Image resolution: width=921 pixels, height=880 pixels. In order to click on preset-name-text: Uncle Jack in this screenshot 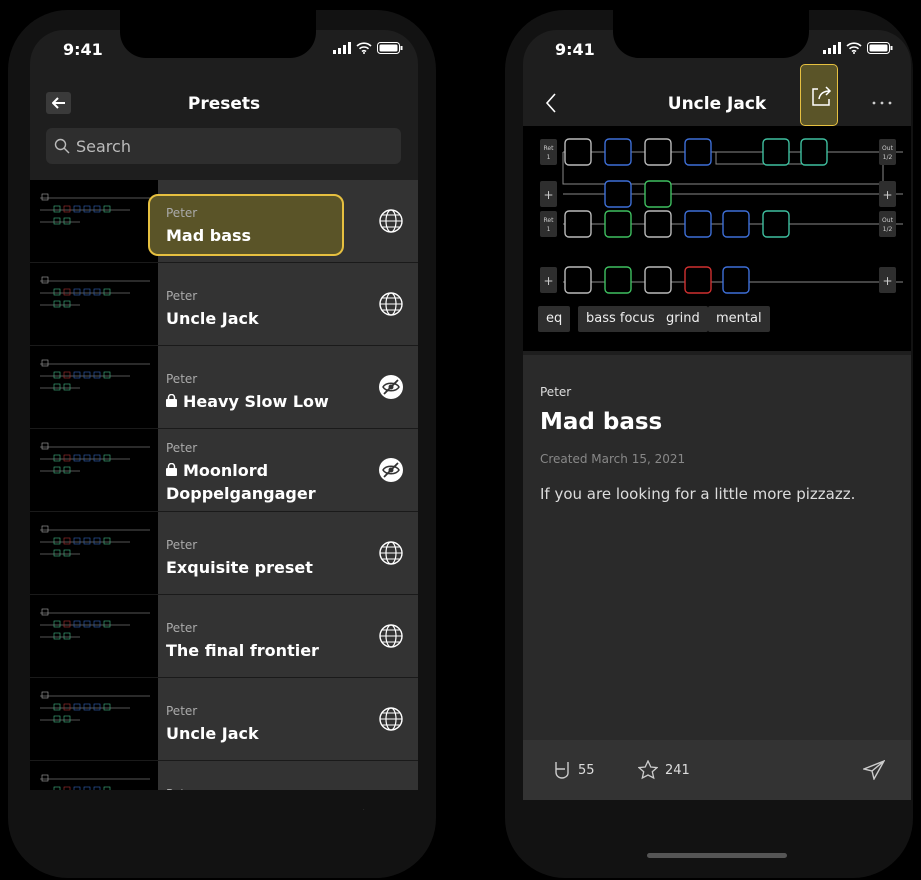, I will do `click(212, 318)`.